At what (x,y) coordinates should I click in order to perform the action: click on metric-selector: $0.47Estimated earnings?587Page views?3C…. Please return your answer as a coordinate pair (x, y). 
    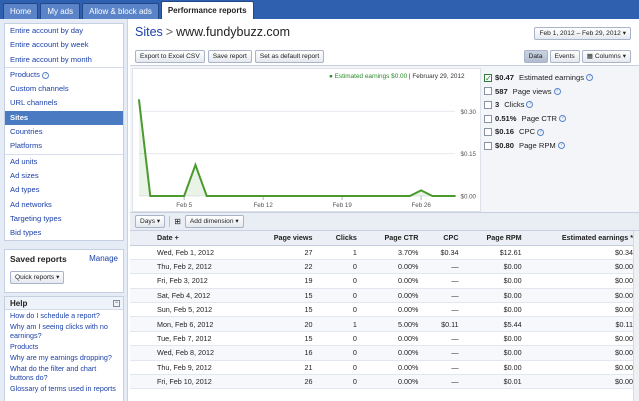
    Looking at the image, I should click on (560, 112).